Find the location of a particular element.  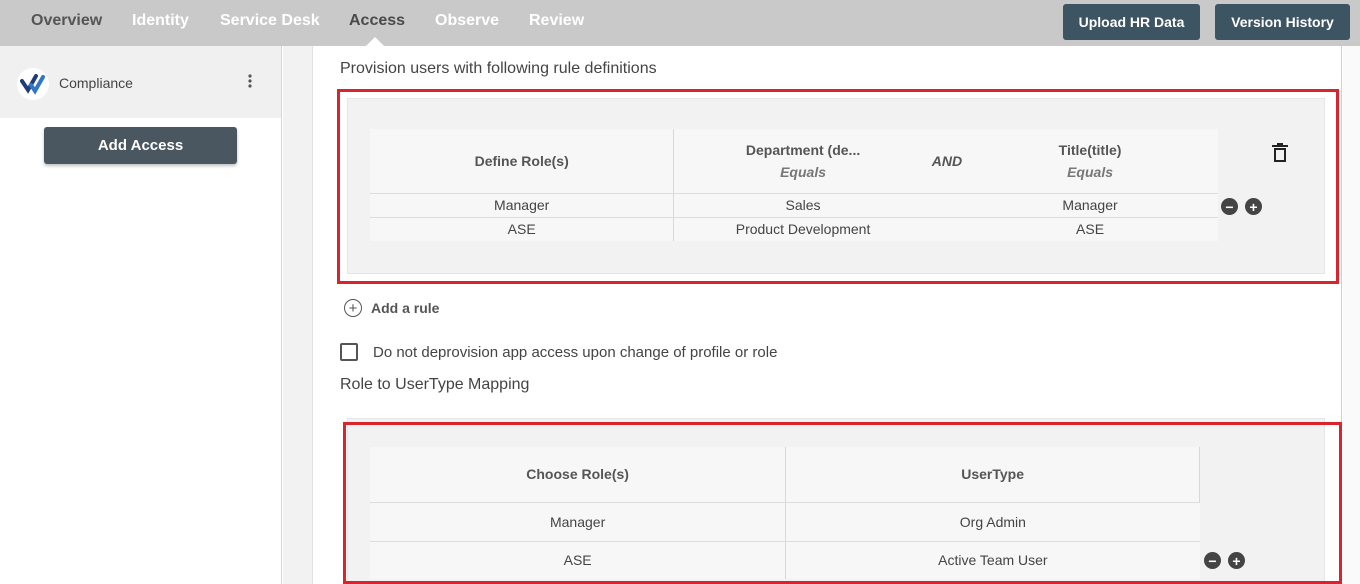

content-gutter is located at coordinates (298, 315).